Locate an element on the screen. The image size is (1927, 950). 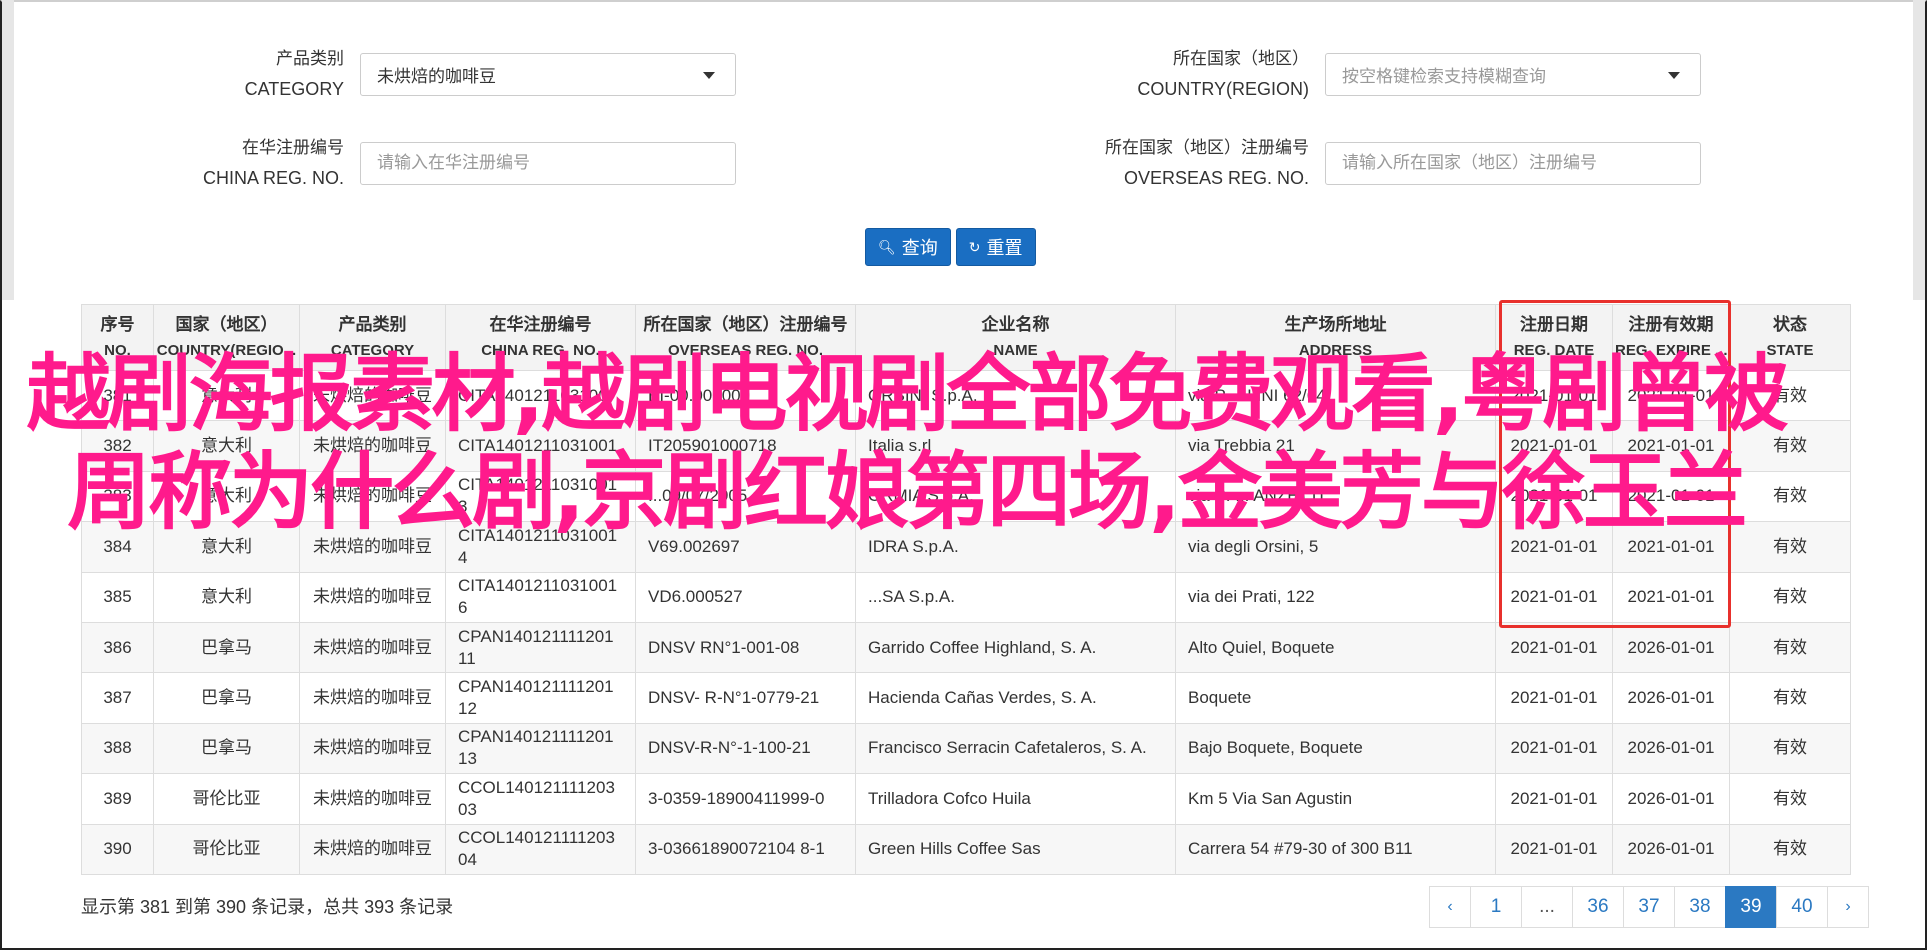
cell-address: via dei Prati, 122 is located at coordinates (1335, 597).